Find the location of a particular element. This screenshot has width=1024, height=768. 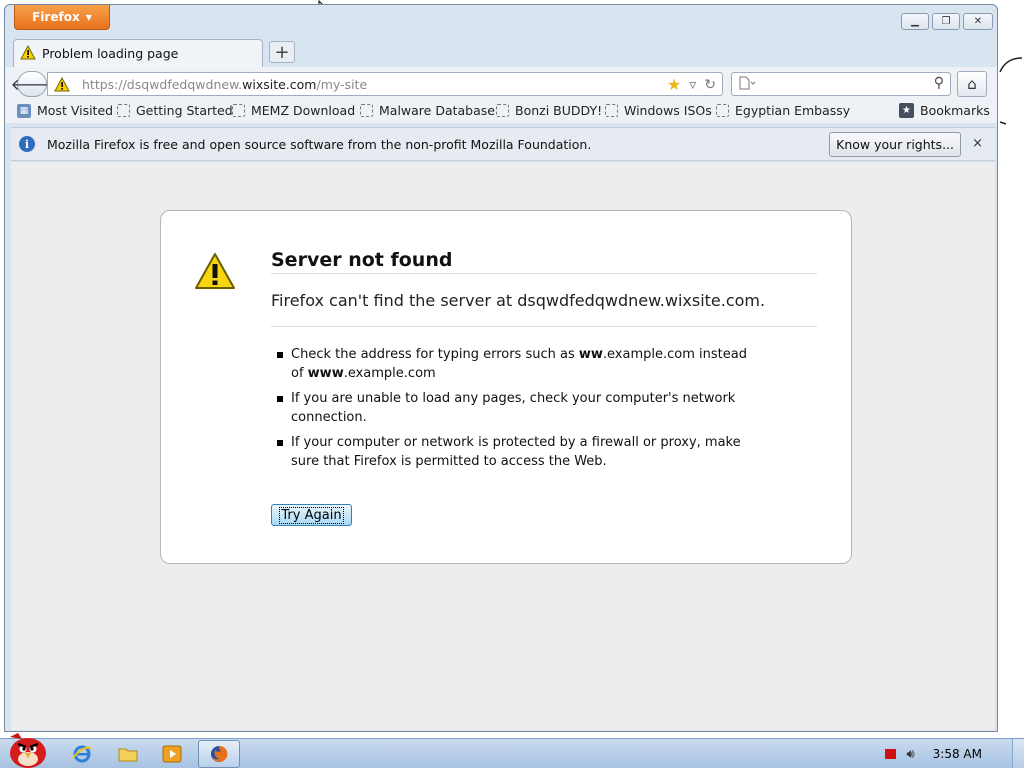

firefox-icon is located at coordinates (219, 756).